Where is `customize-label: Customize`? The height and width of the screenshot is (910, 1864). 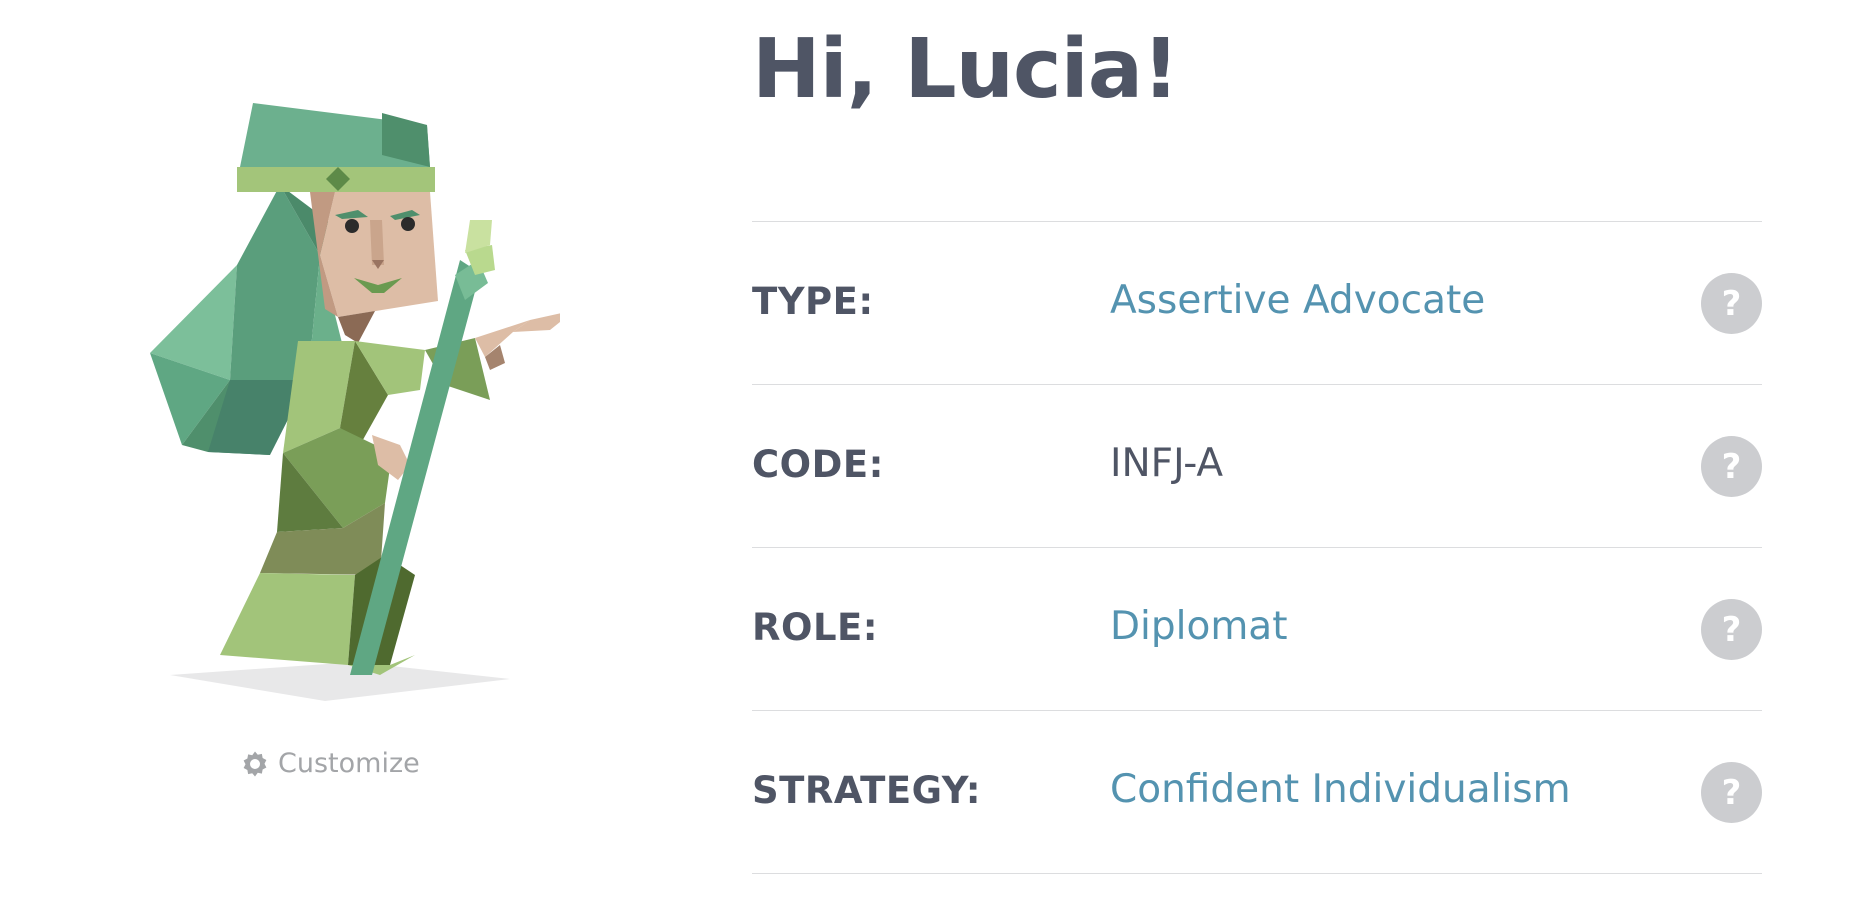
customize-label: Customize is located at coordinates (349, 763).